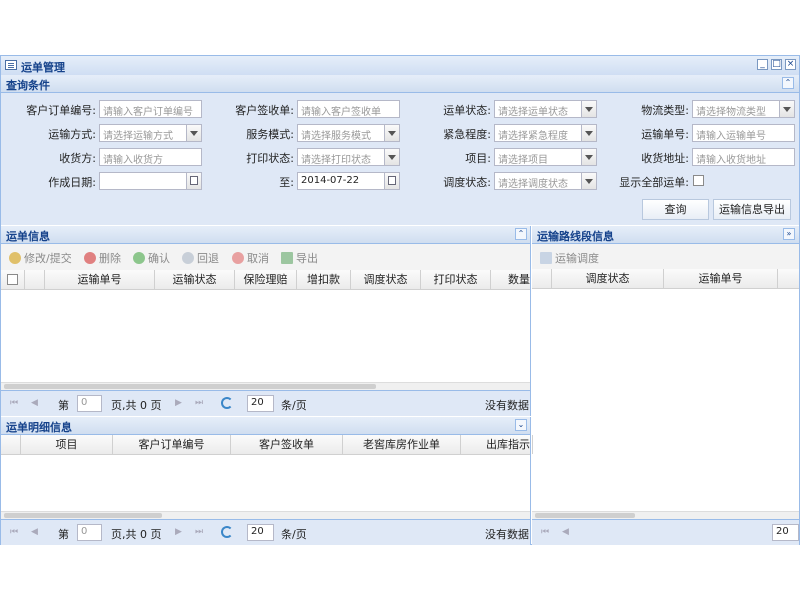 Image resolution: width=800 pixels, height=600 pixels. I want to click on delete-icon, so click(90, 258).